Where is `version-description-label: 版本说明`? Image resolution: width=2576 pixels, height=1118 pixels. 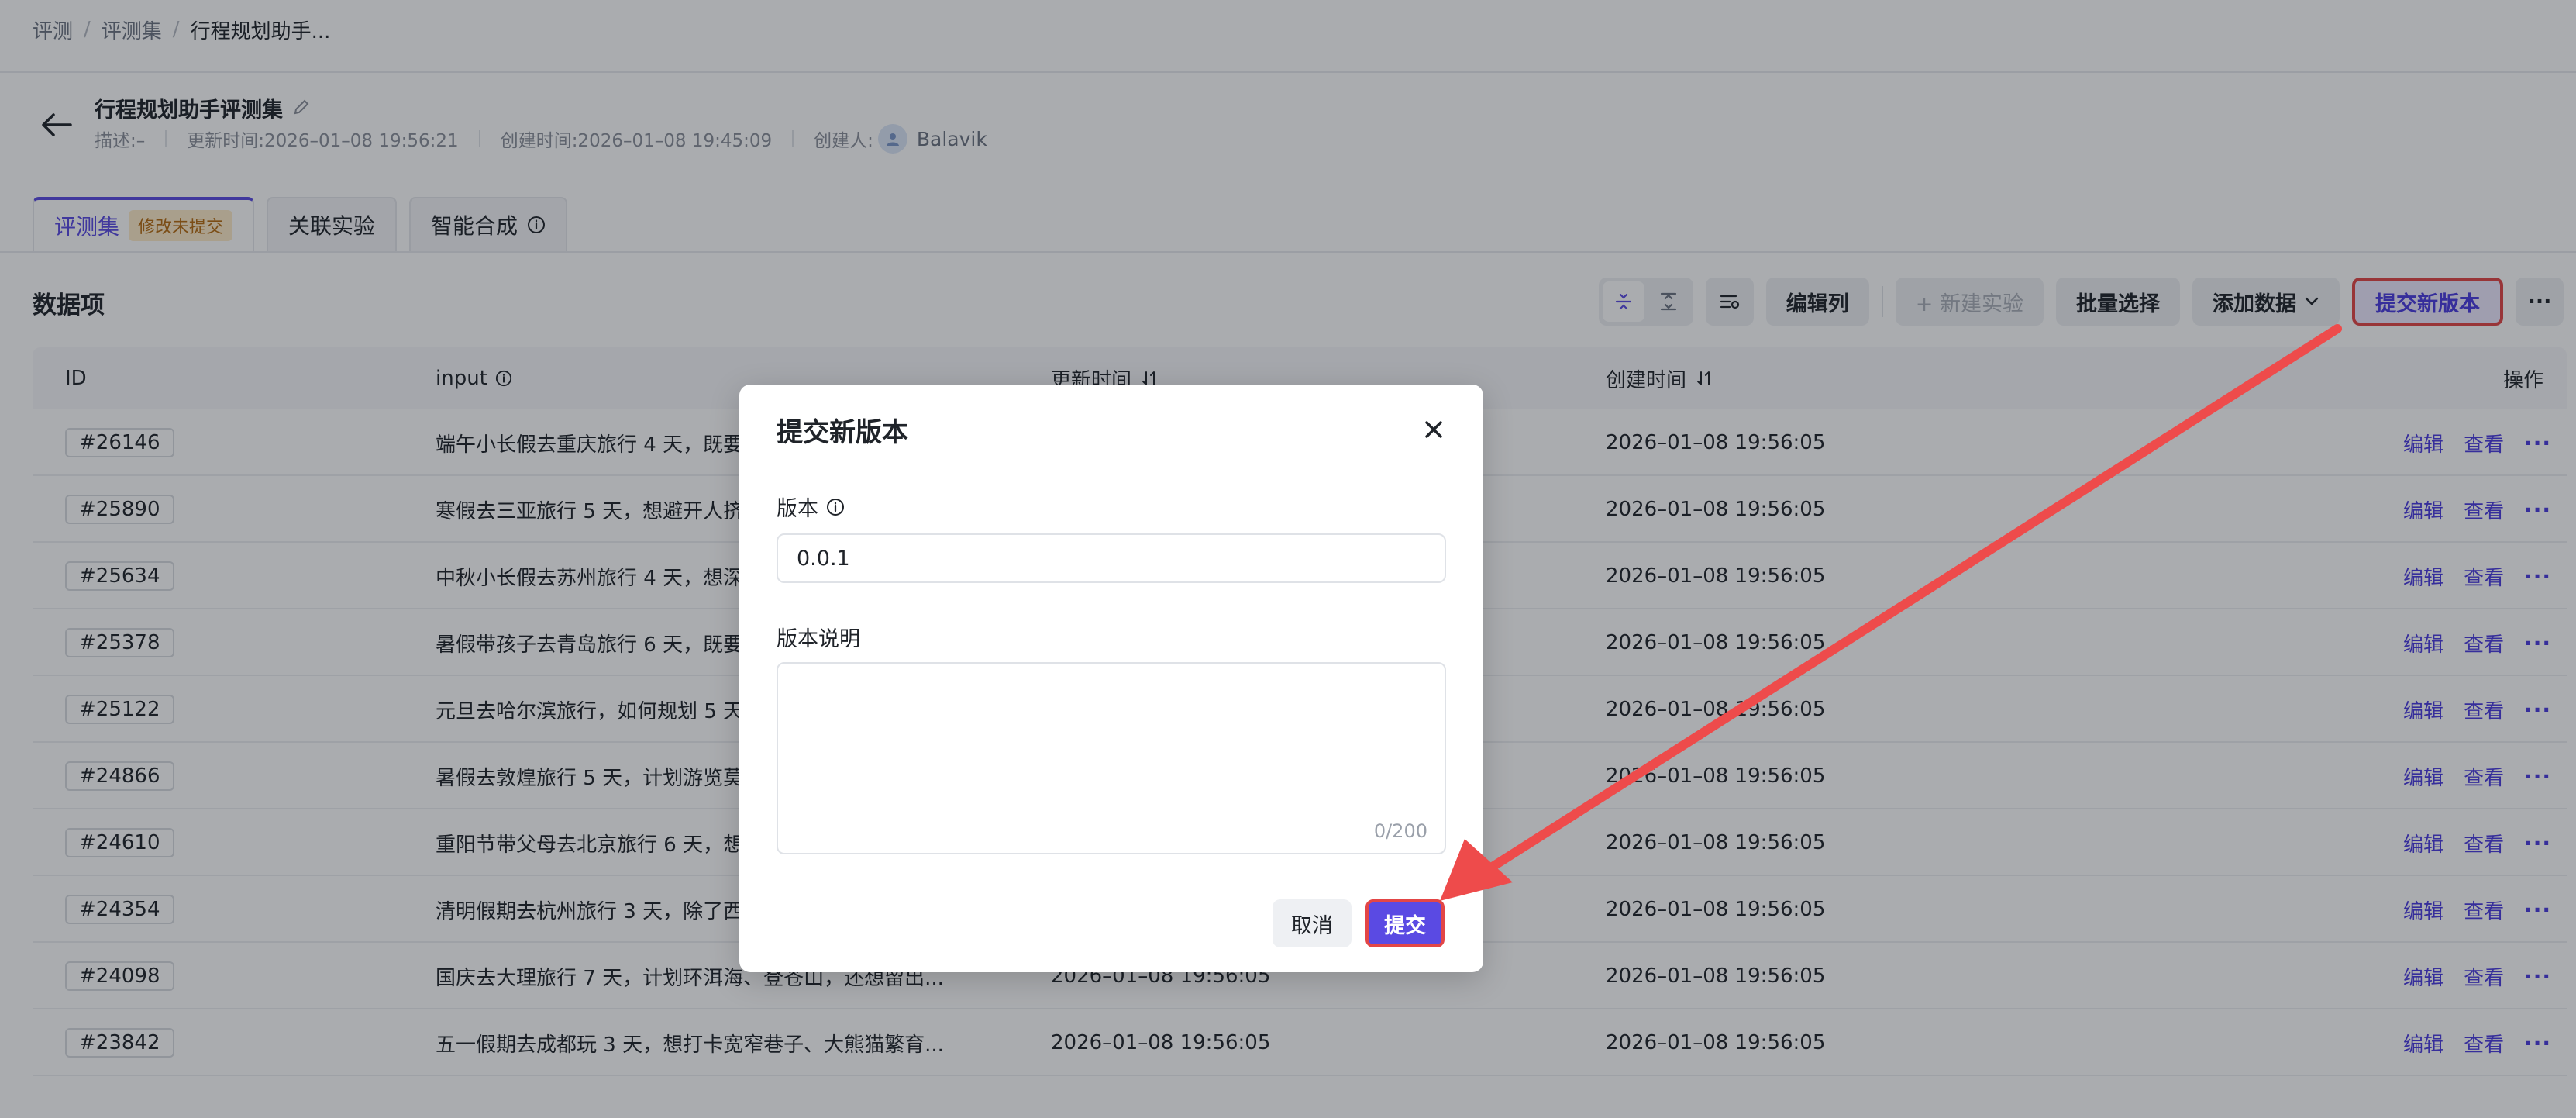
version-description-label: 版本说明 is located at coordinates (818, 639).